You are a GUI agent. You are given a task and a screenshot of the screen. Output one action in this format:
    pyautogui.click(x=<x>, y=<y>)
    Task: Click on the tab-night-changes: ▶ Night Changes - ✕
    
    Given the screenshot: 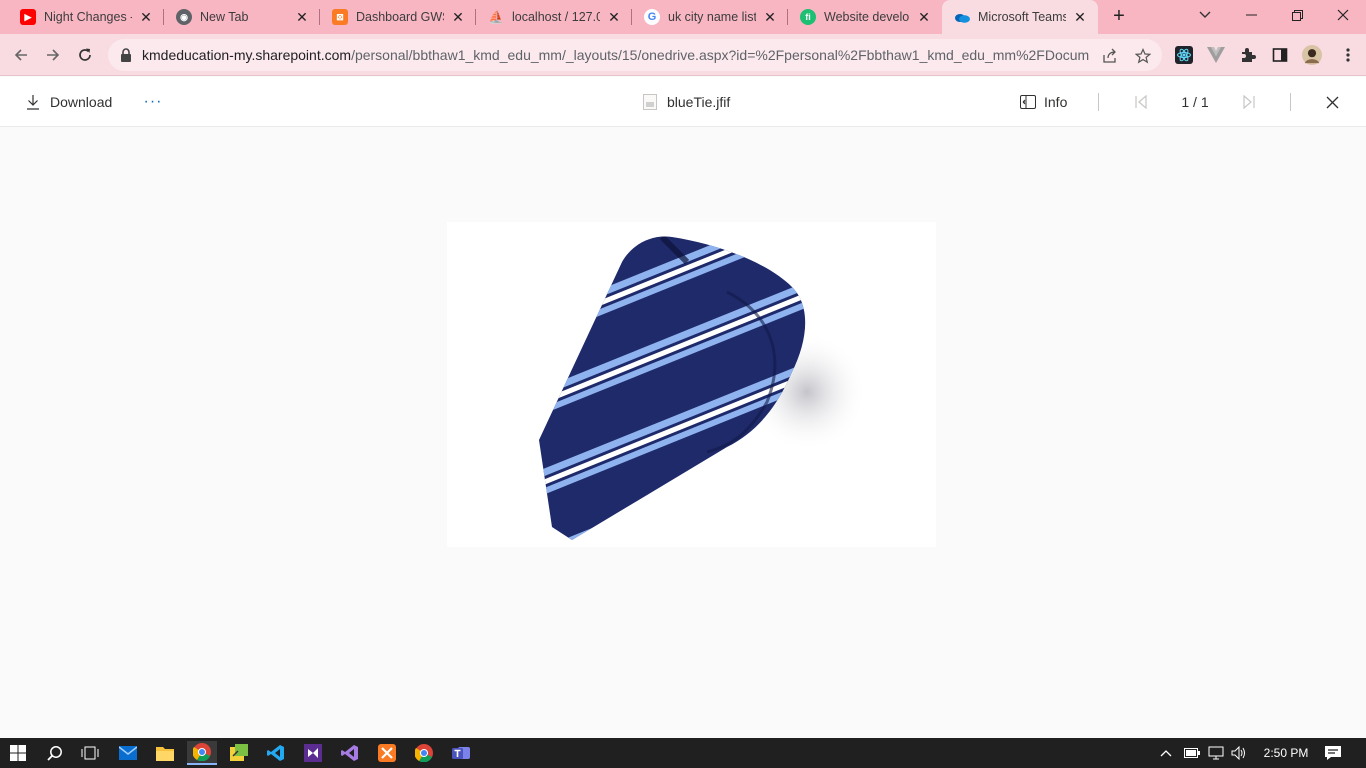 What is the action you would take?
    pyautogui.click(x=82, y=17)
    